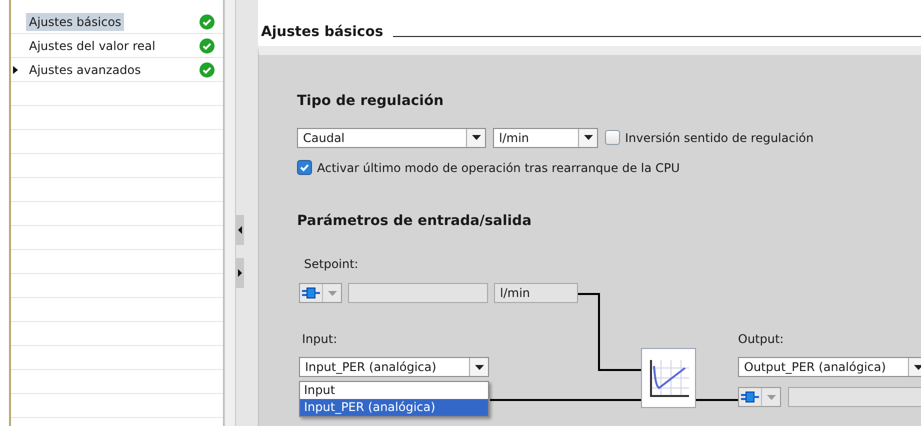 The height and width of the screenshot is (426, 921). I want to click on field-label: Input:, so click(320, 339).